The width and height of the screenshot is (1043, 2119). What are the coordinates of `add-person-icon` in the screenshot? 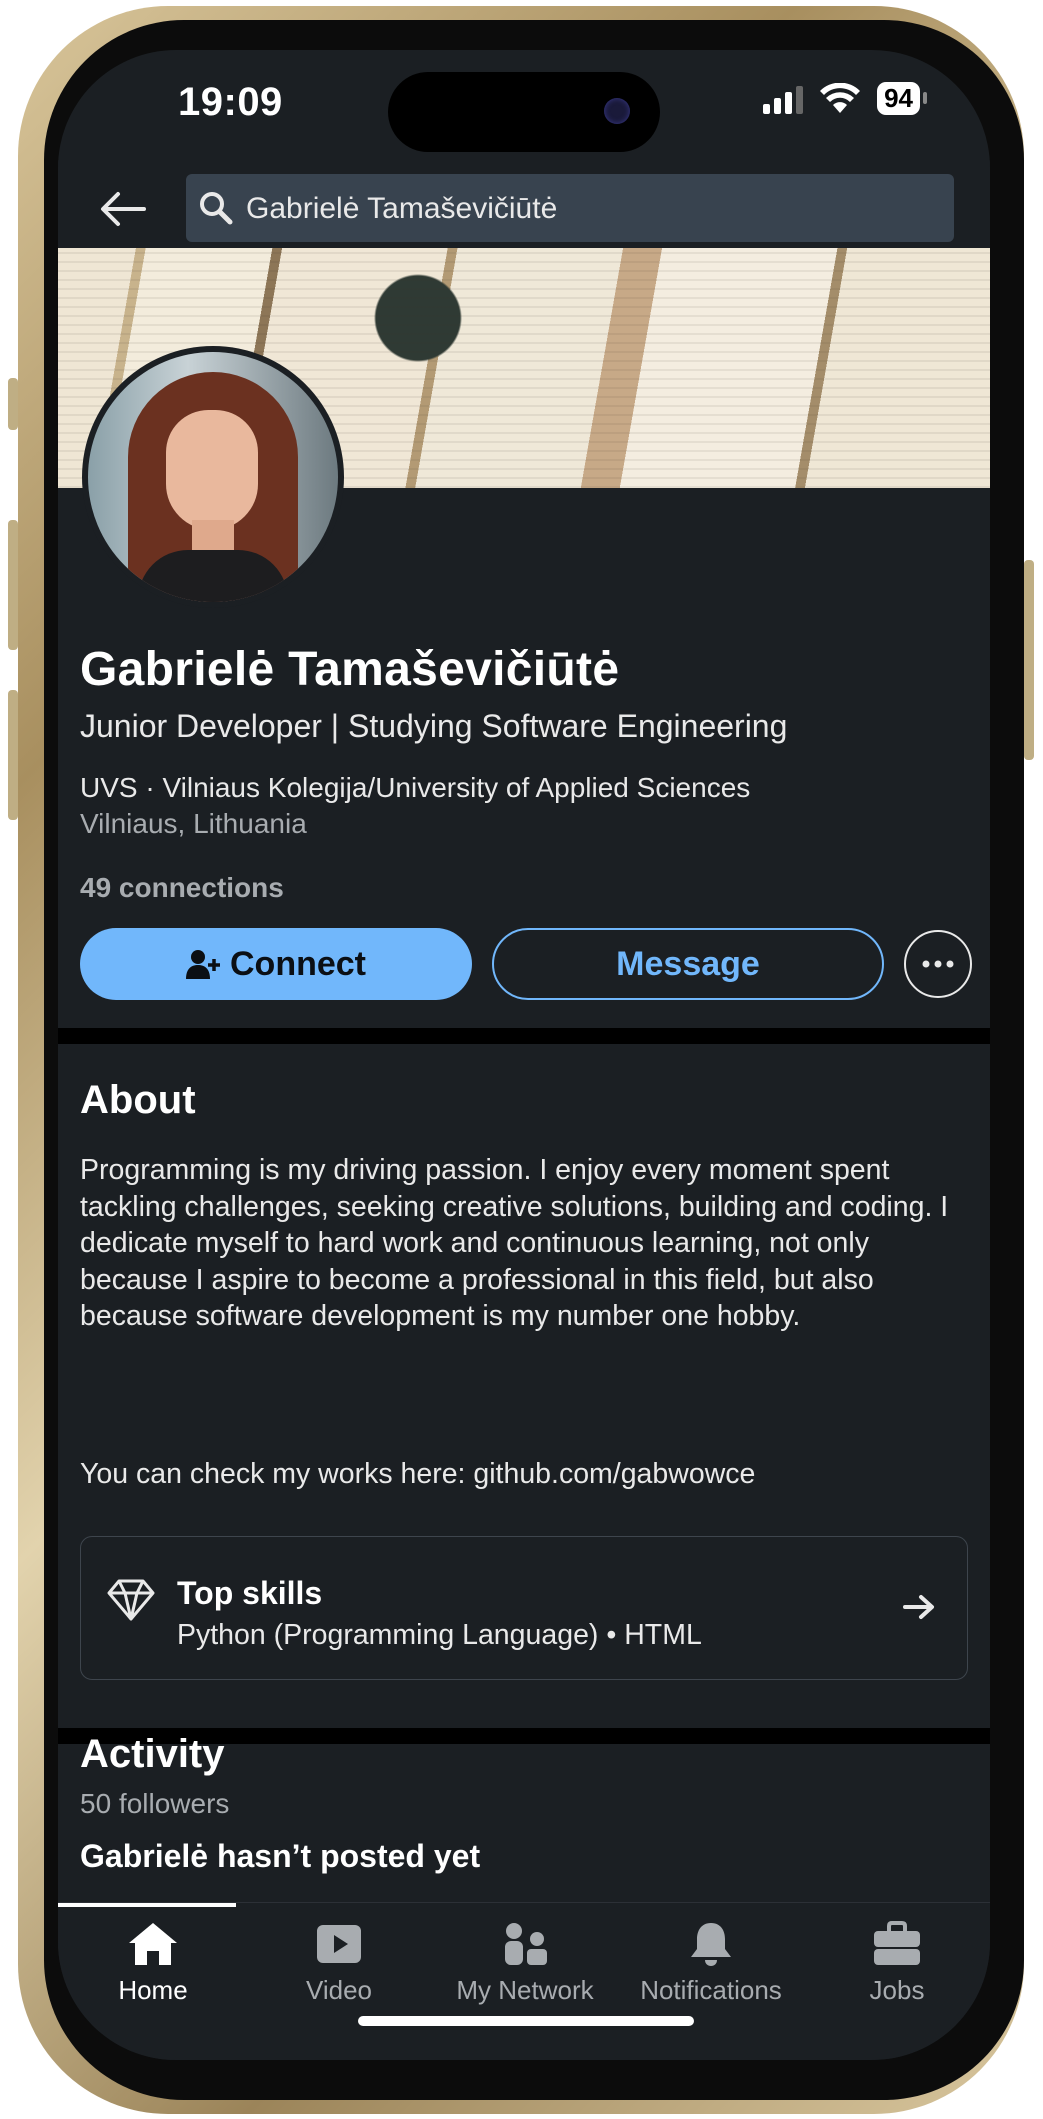 It's located at (203, 964).